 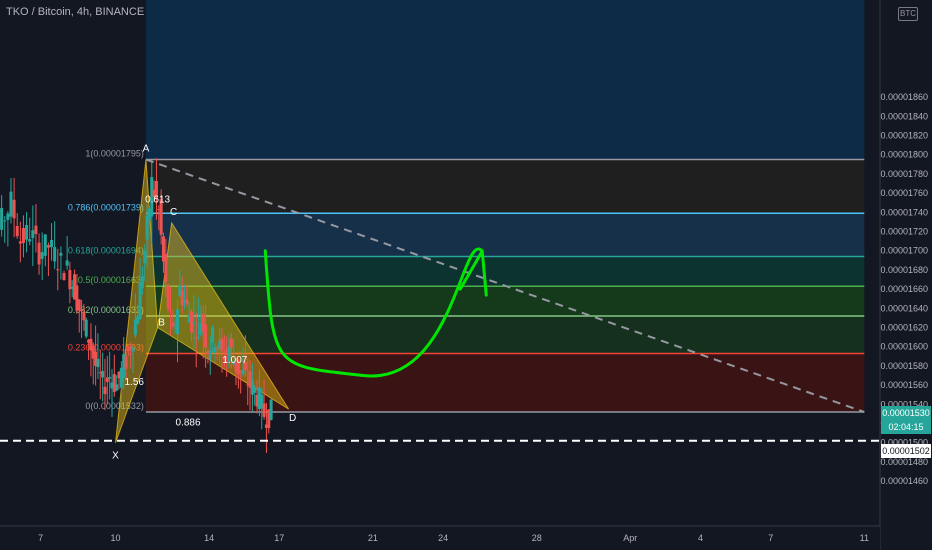 I want to click on harmonic-ratio-label: 0.886, so click(x=188, y=422).